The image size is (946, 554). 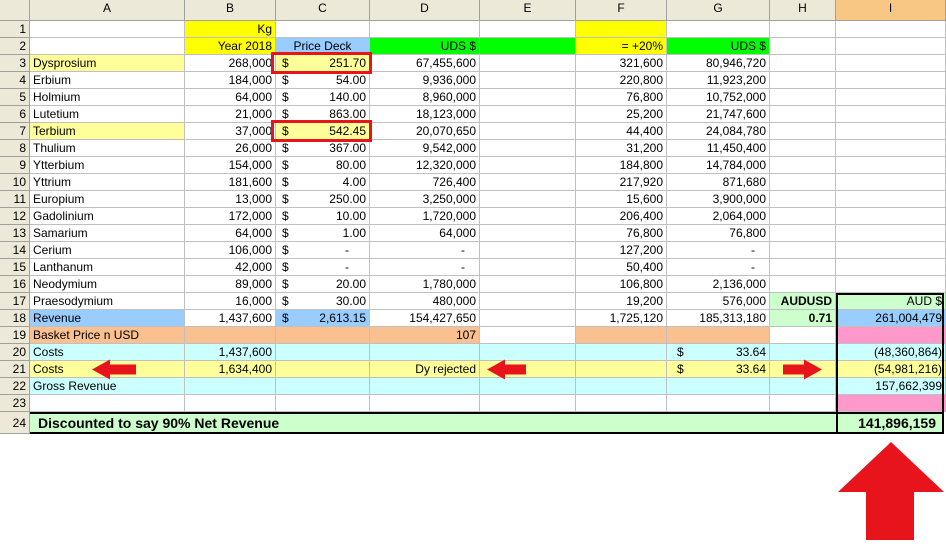 I want to click on row-header-16: 16, so click(x=15, y=284).